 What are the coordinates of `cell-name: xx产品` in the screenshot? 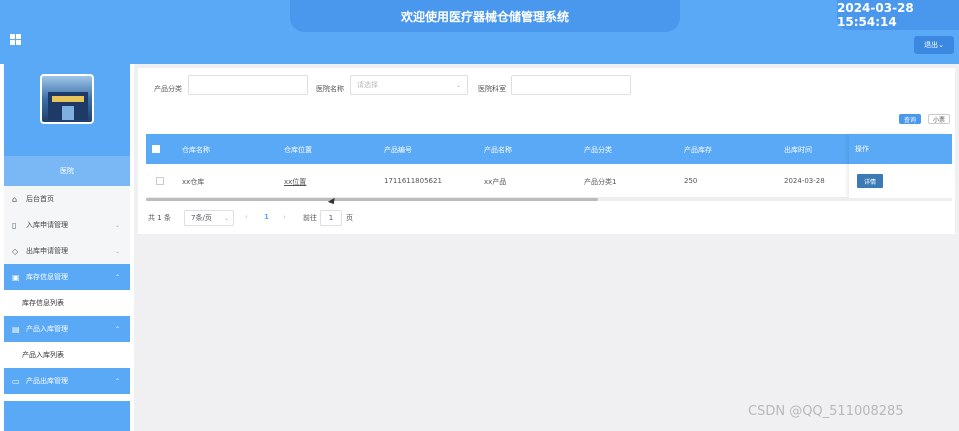 It's located at (495, 182).